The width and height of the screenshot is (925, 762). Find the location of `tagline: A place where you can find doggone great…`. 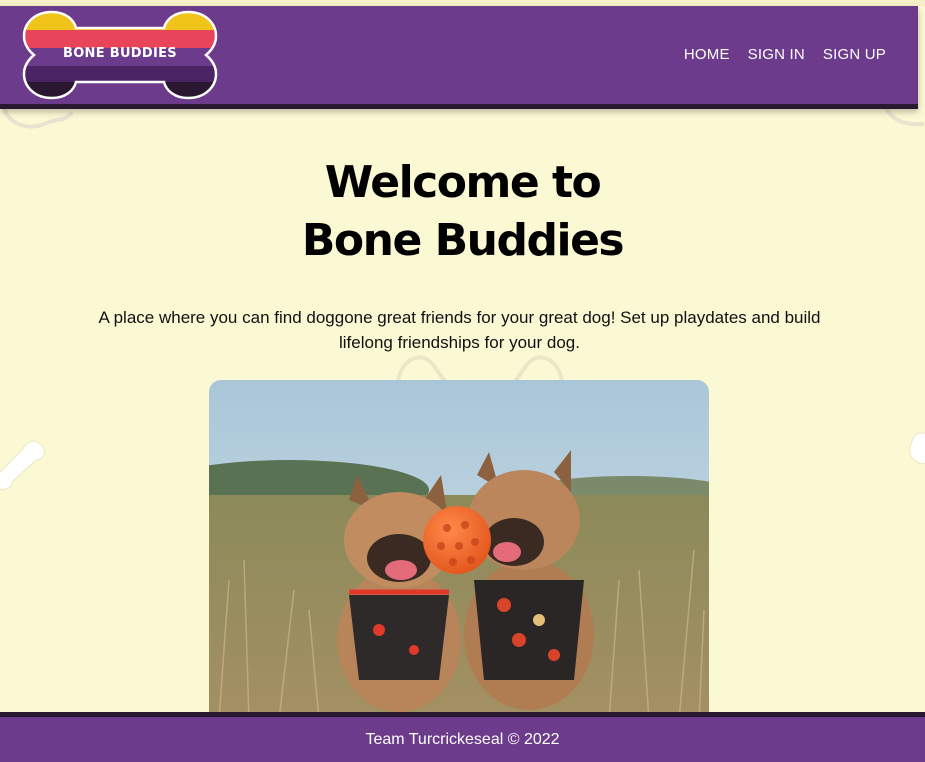

tagline: A place where you can find doggone great… is located at coordinates (459, 330).